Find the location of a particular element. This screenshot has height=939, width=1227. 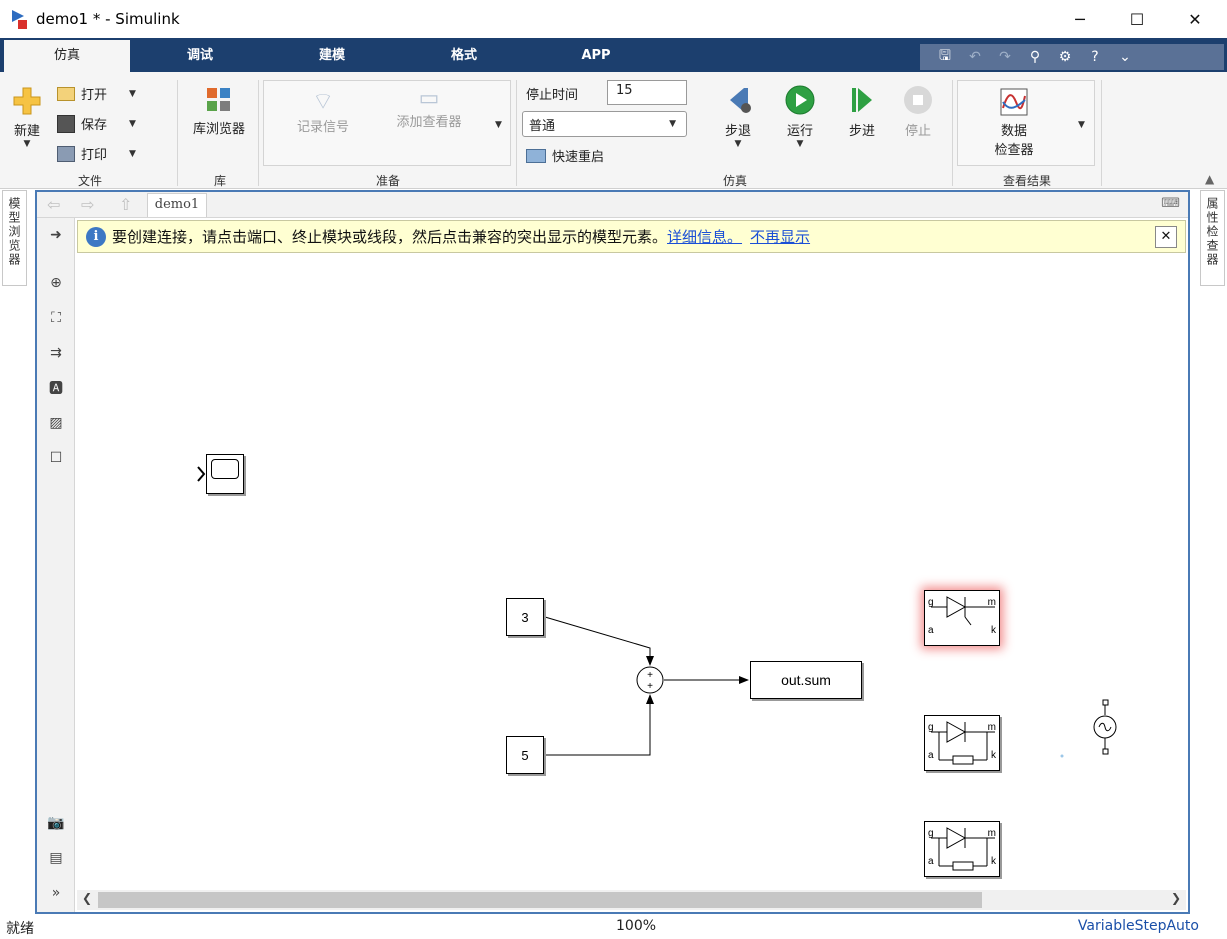

status-bar: 就绪 100% VariableStepAuto is located at coordinates (613, 926).